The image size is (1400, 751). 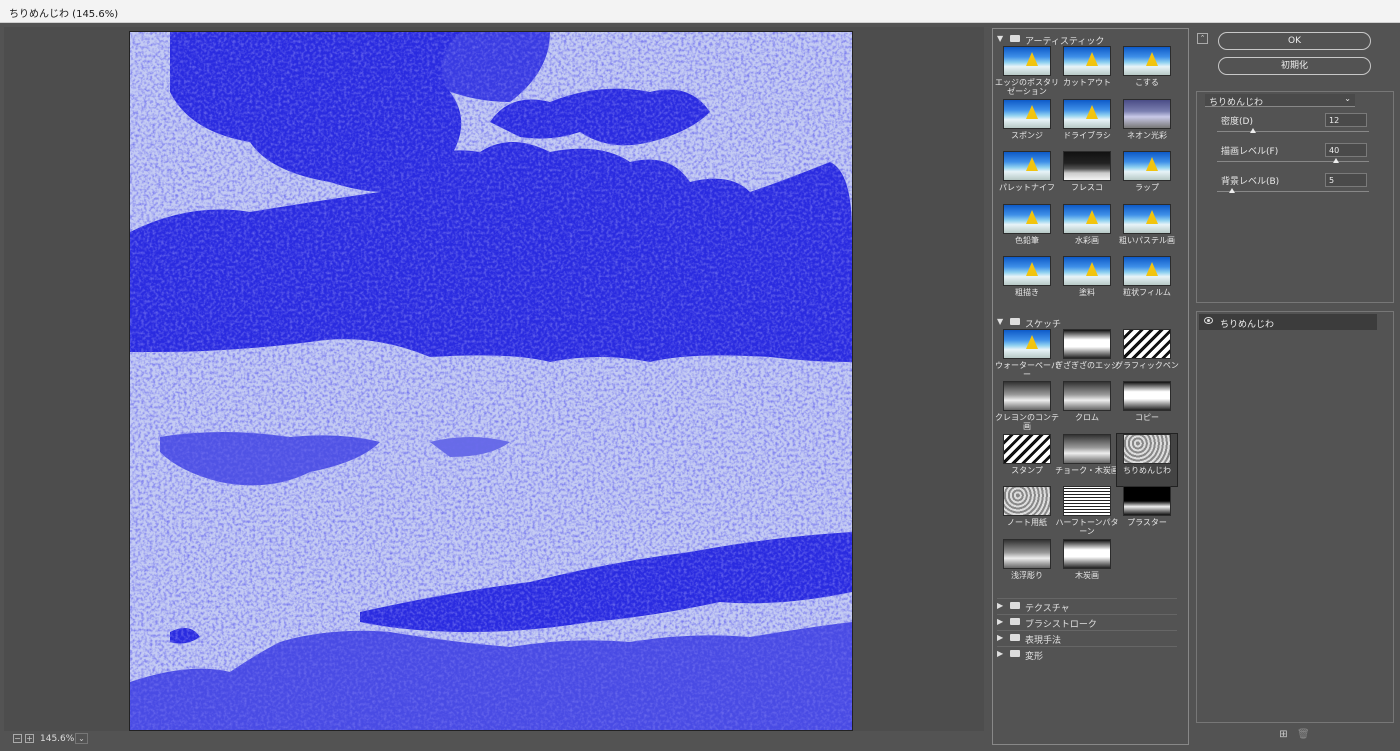 What do you see at coordinates (1087, 365) in the screenshot?
I see `thumbnail-label: ぎざぎざのエッジ` at bounding box center [1087, 365].